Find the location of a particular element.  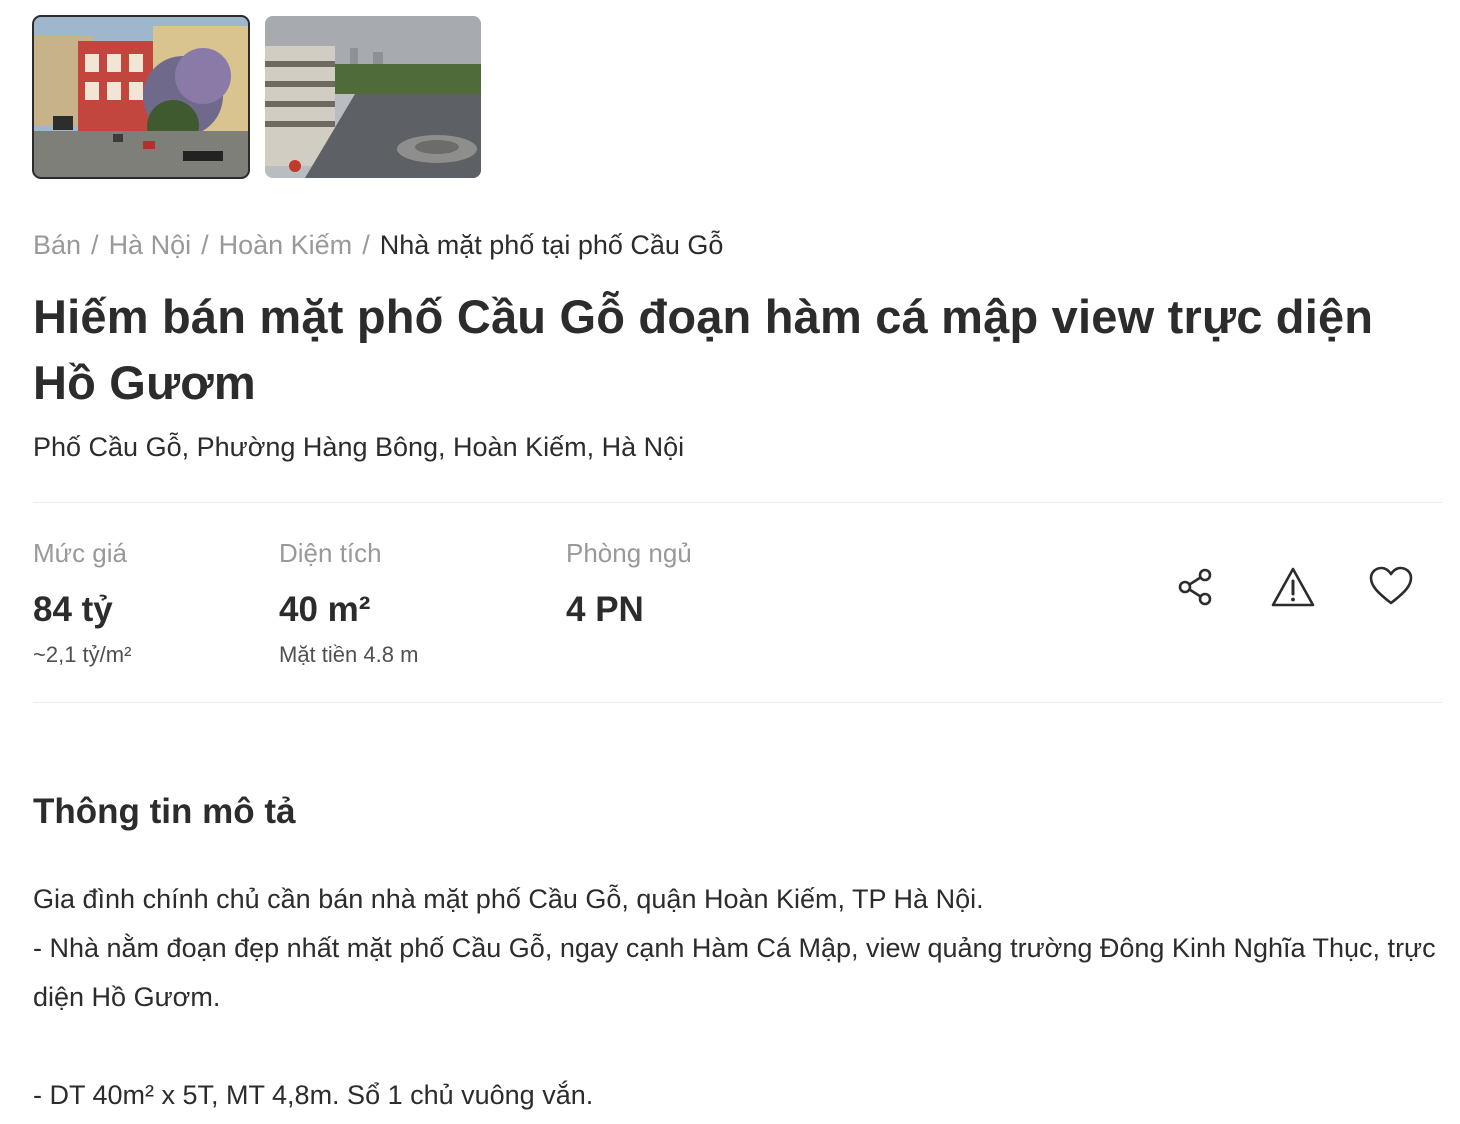

area-stat: Diện tích 40 m² Mặt tiền 4.8 m is located at coordinates (348, 603).